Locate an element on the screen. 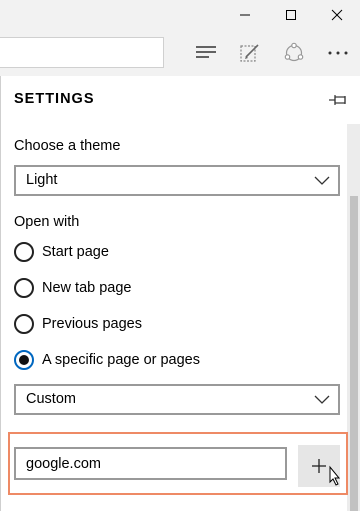 The height and width of the screenshot is (511, 360). web-note-button is located at coordinates (250, 53).